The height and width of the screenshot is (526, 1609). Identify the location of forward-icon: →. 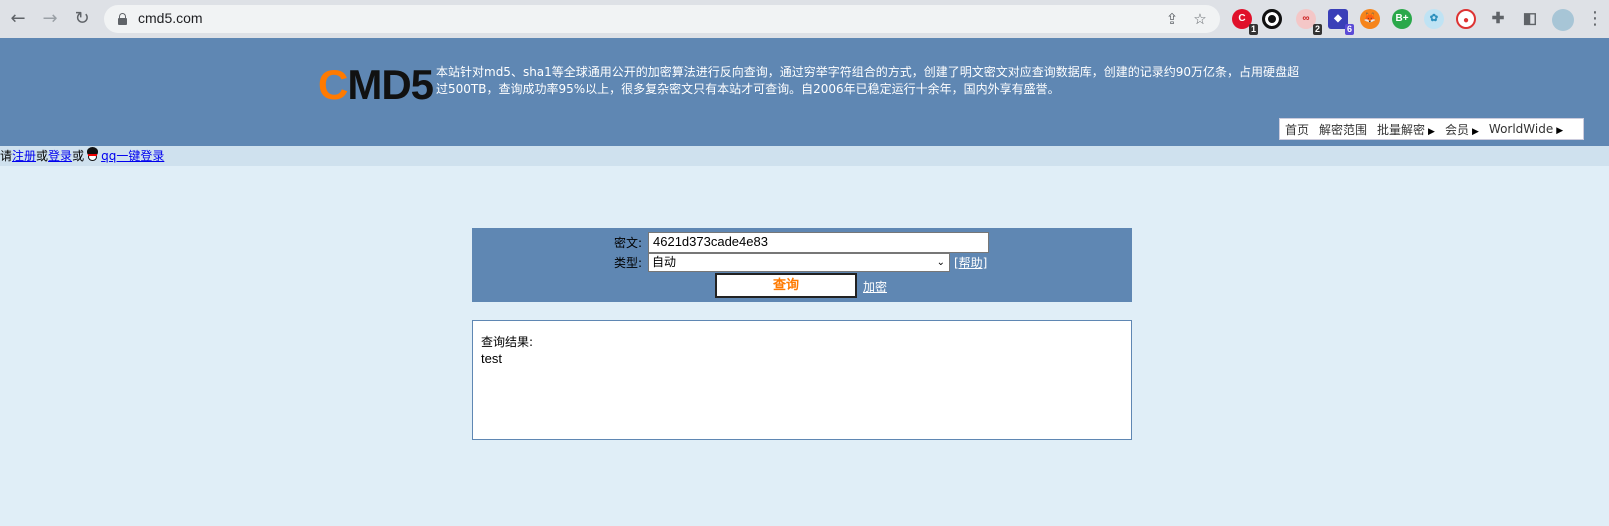
(50, 19).